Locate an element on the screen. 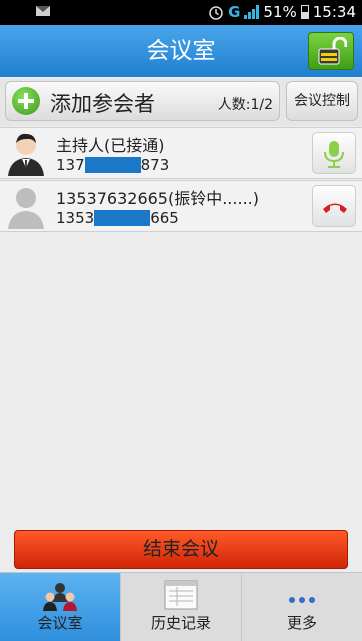  add-participant-label: 添加参会者 is located at coordinates (102, 104).